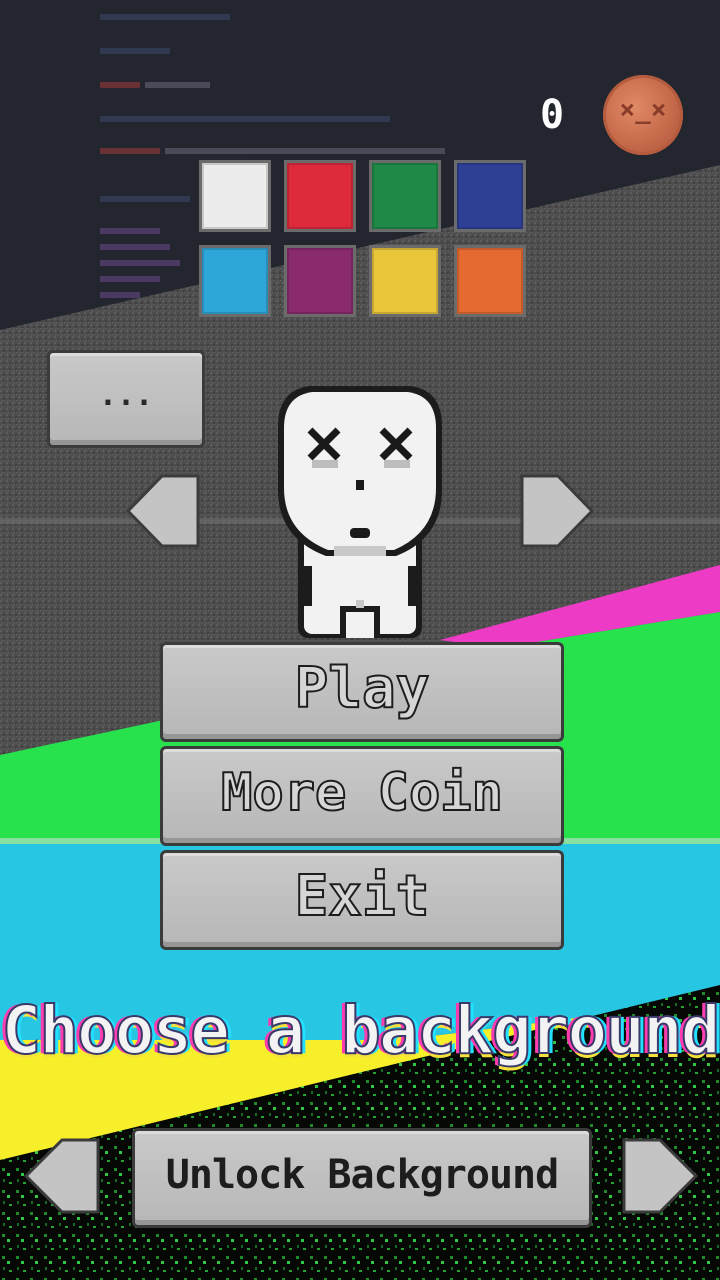 This screenshot has height=1280, width=720. I want to click on color-swatch-blue, so click(490, 196).